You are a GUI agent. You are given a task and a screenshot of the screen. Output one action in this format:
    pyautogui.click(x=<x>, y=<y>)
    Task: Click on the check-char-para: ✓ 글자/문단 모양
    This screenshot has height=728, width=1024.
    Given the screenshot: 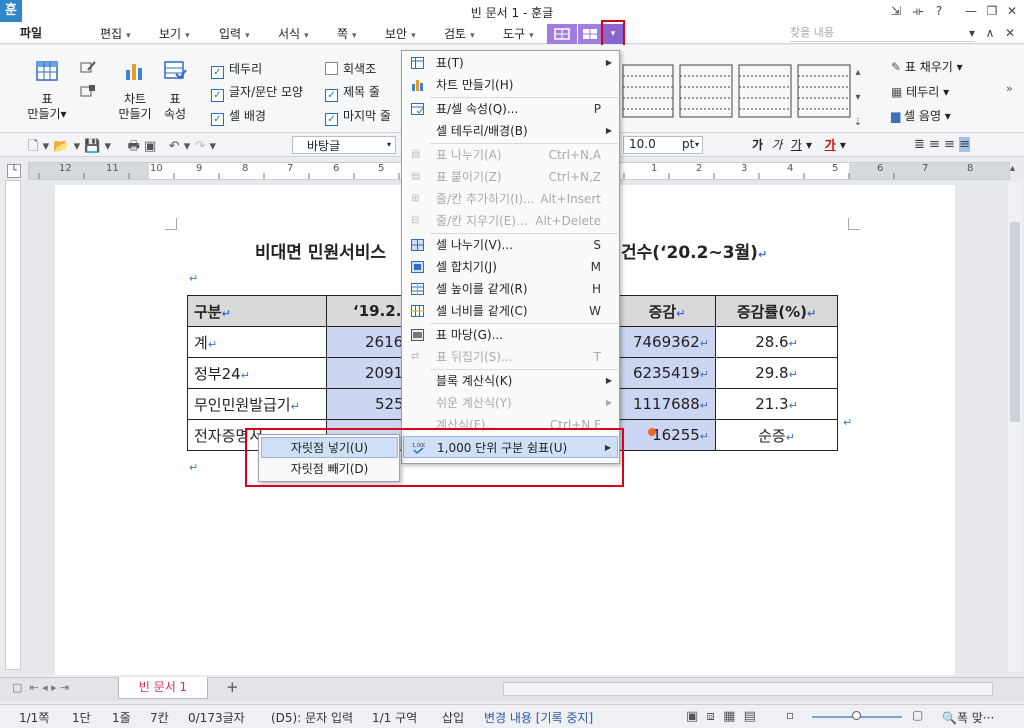 What is the action you would take?
    pyautogui.click(x=257, y=92)
    